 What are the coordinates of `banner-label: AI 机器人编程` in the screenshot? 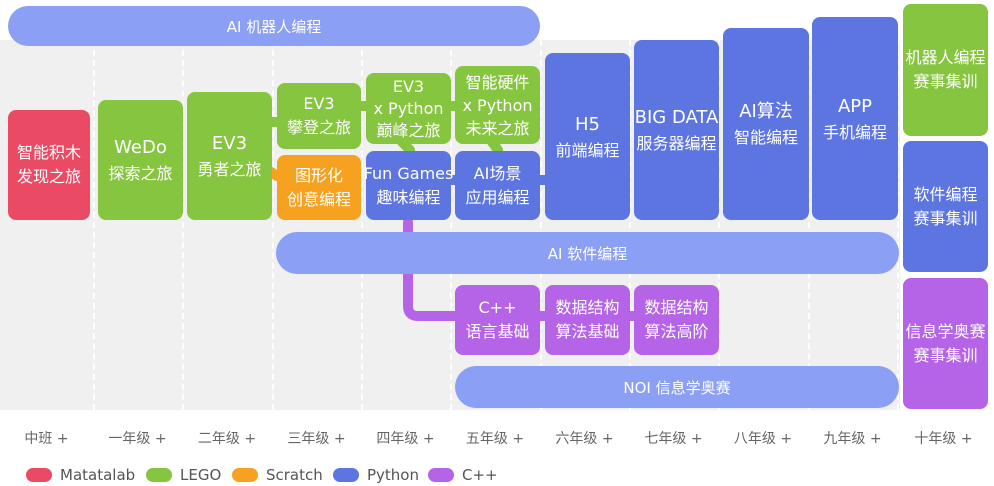 It's located at (274, 26).